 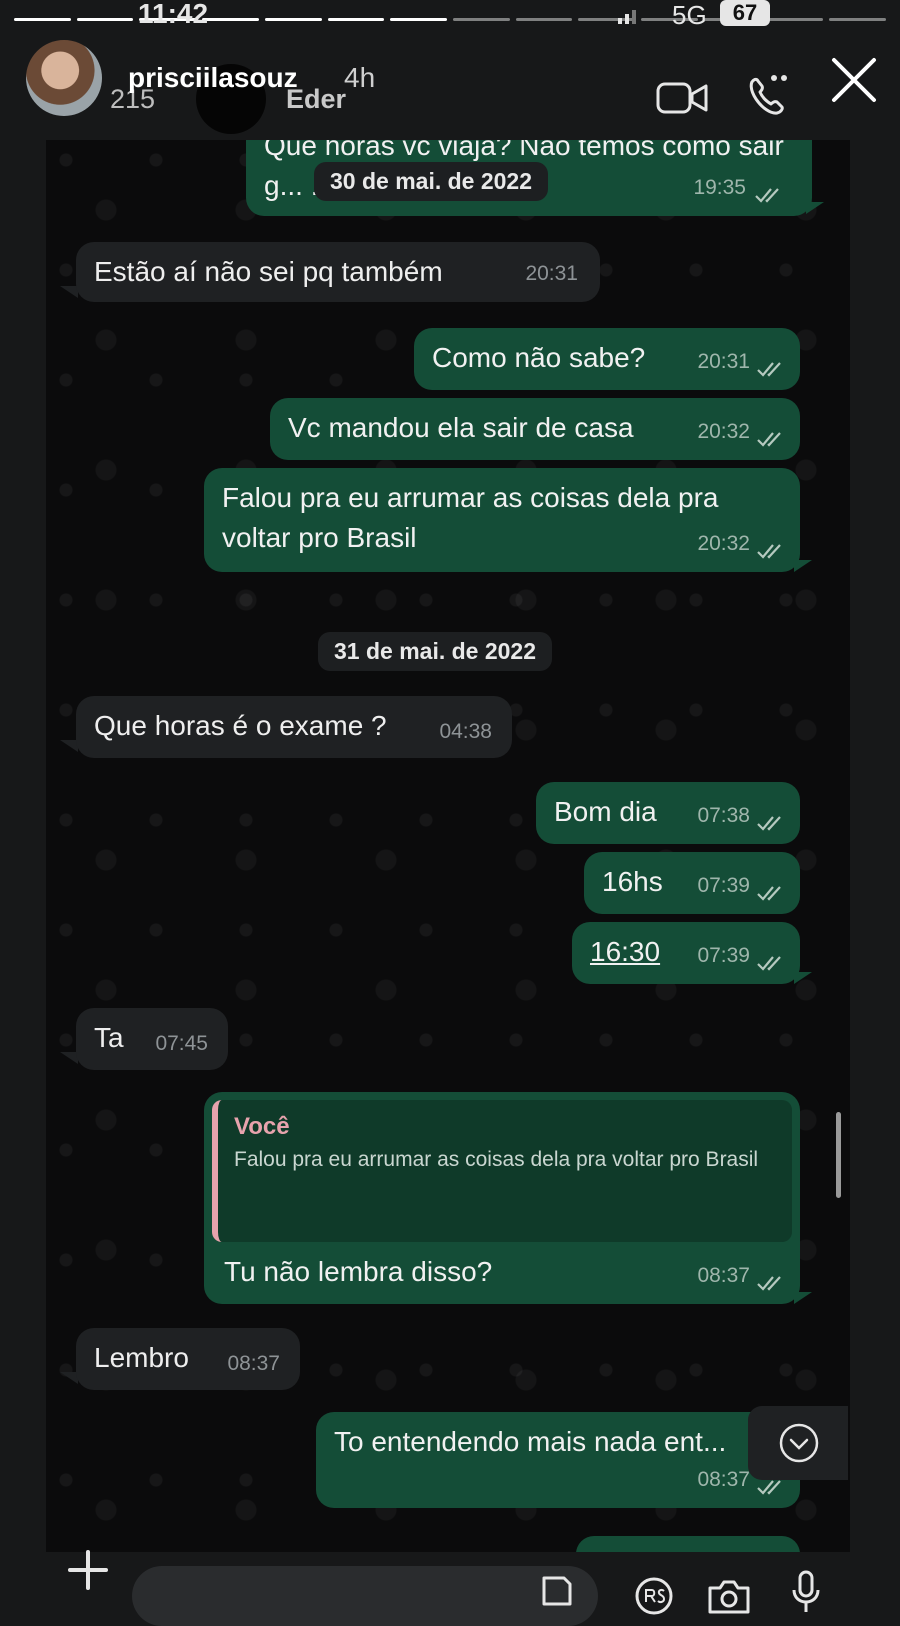 I want to click on message-outgoing: Vc mandou ela sair de casa 20:32, so click(x=535, y=429).